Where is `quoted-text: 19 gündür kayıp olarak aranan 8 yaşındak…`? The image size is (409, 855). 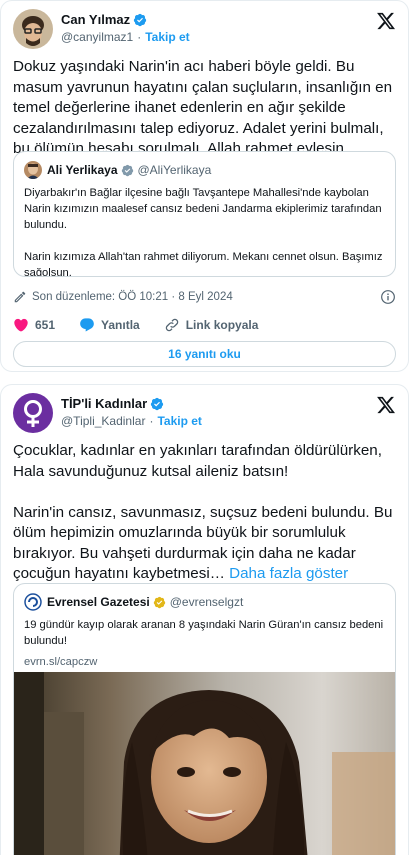 quoted-text: 19 gündür kayıp olarak aranan 8 yaşındak… is located at coordinates (204, 633).